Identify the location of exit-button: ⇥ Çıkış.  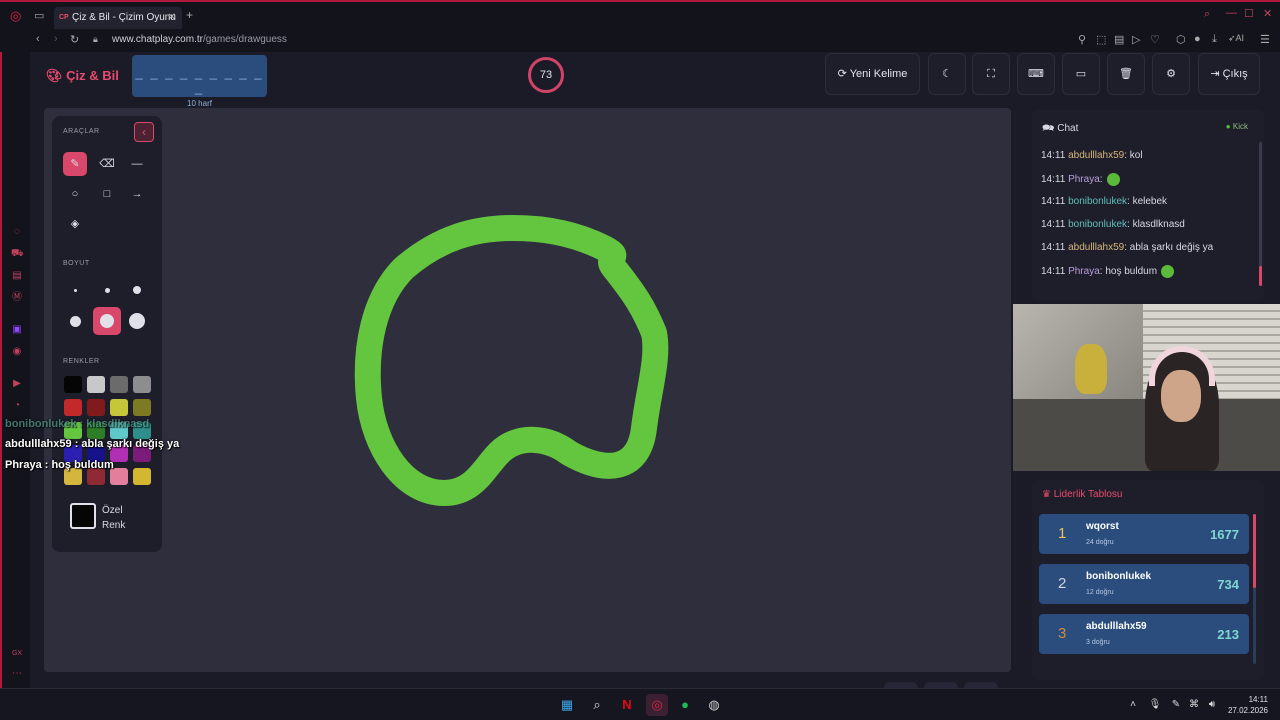
(1229, 74).